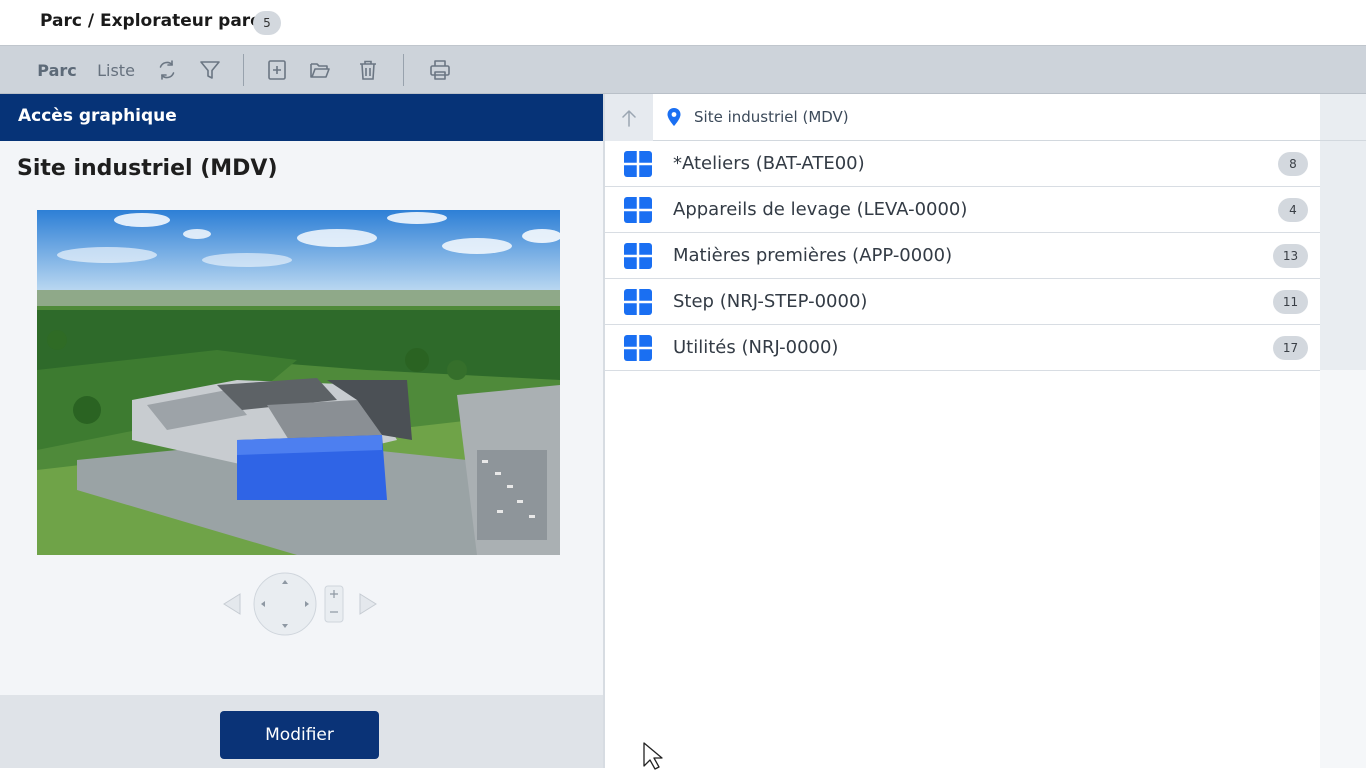 The image size is (1366, 774). Describe the element at coordinates (150, 21) in the screenshot. I see `page-title: Parc / Explorateur parc` at that location.